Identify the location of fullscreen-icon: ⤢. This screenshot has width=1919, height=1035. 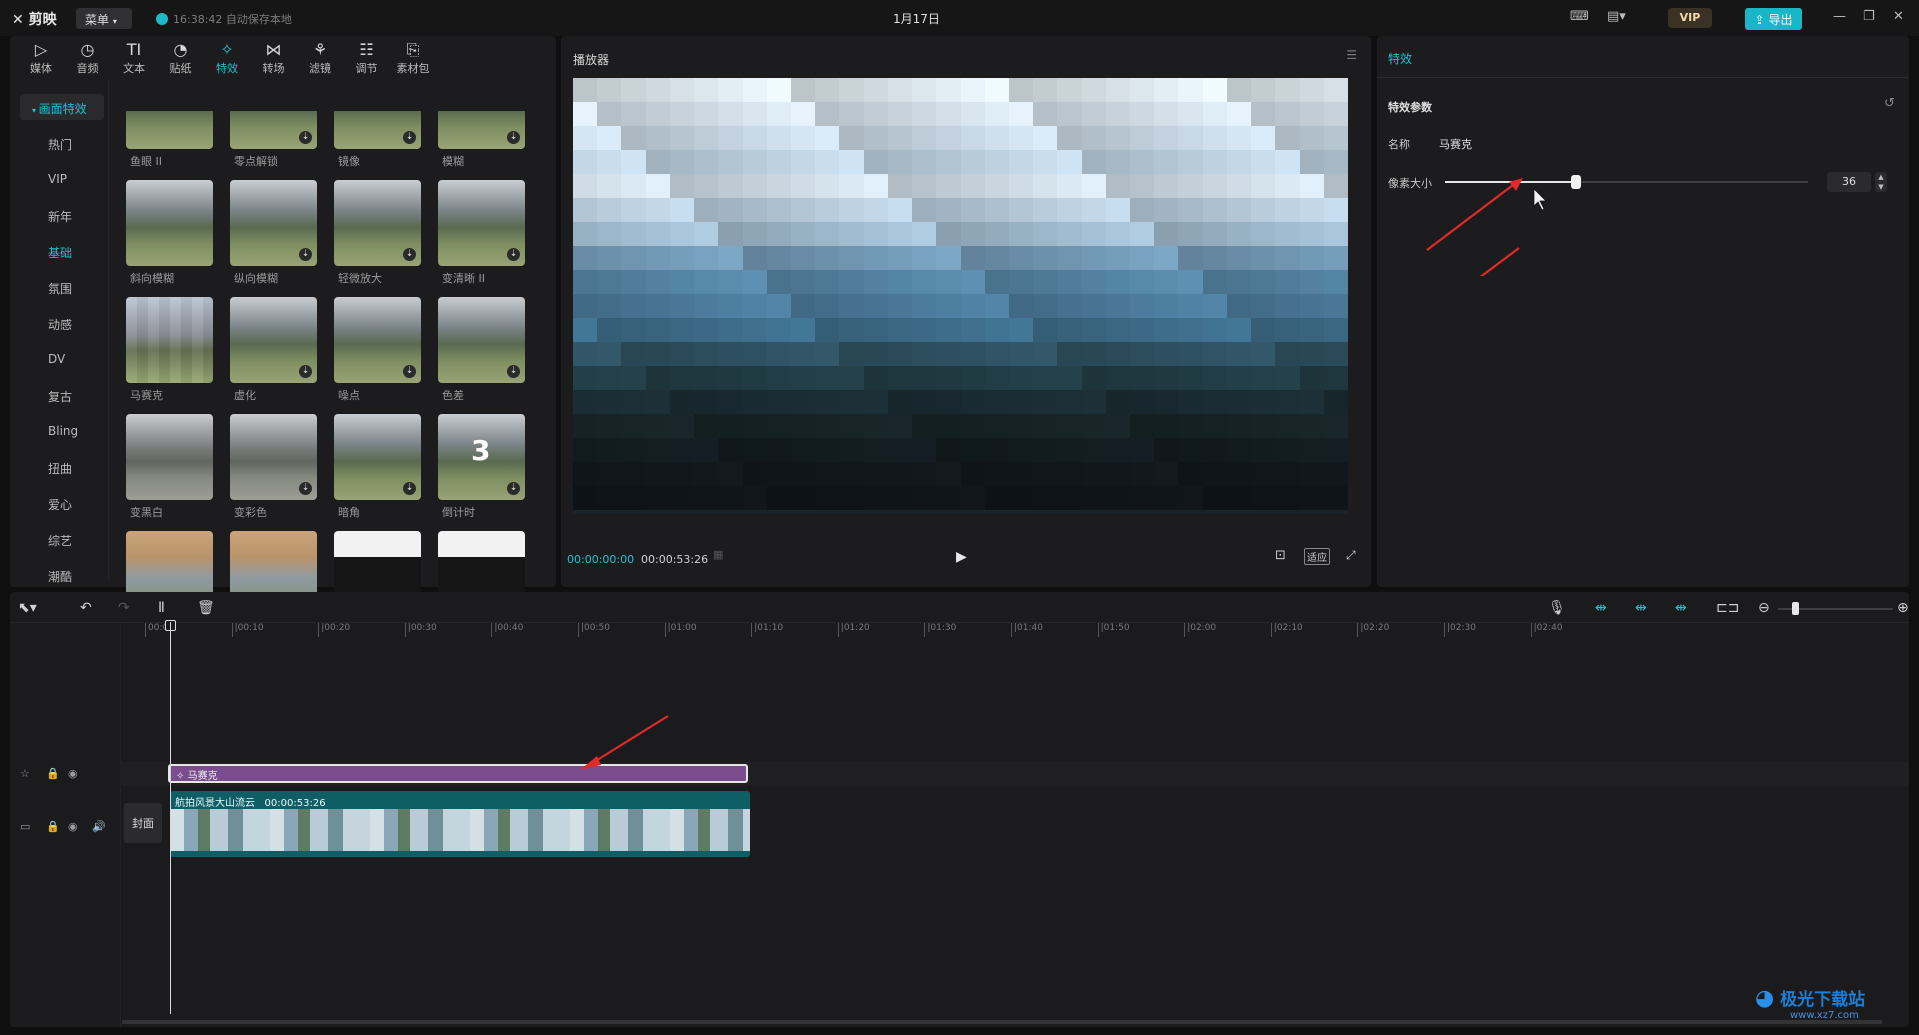
(1351, 555).